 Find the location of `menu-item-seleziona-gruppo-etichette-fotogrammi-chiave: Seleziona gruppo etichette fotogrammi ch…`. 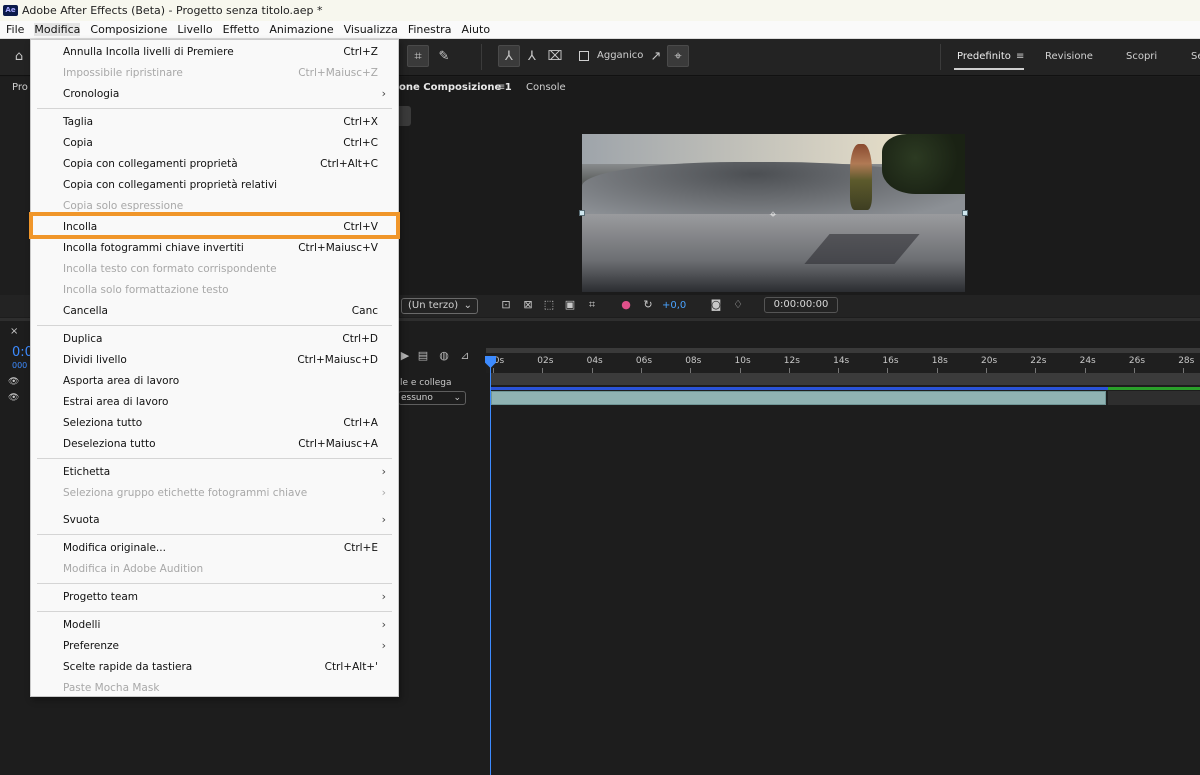

menu-item-seleziona-gruppo-etichette-fotogrammi-chiave: Seleziona gruppo etichette fotogrammi ch… is located at coordinates (214, 493).